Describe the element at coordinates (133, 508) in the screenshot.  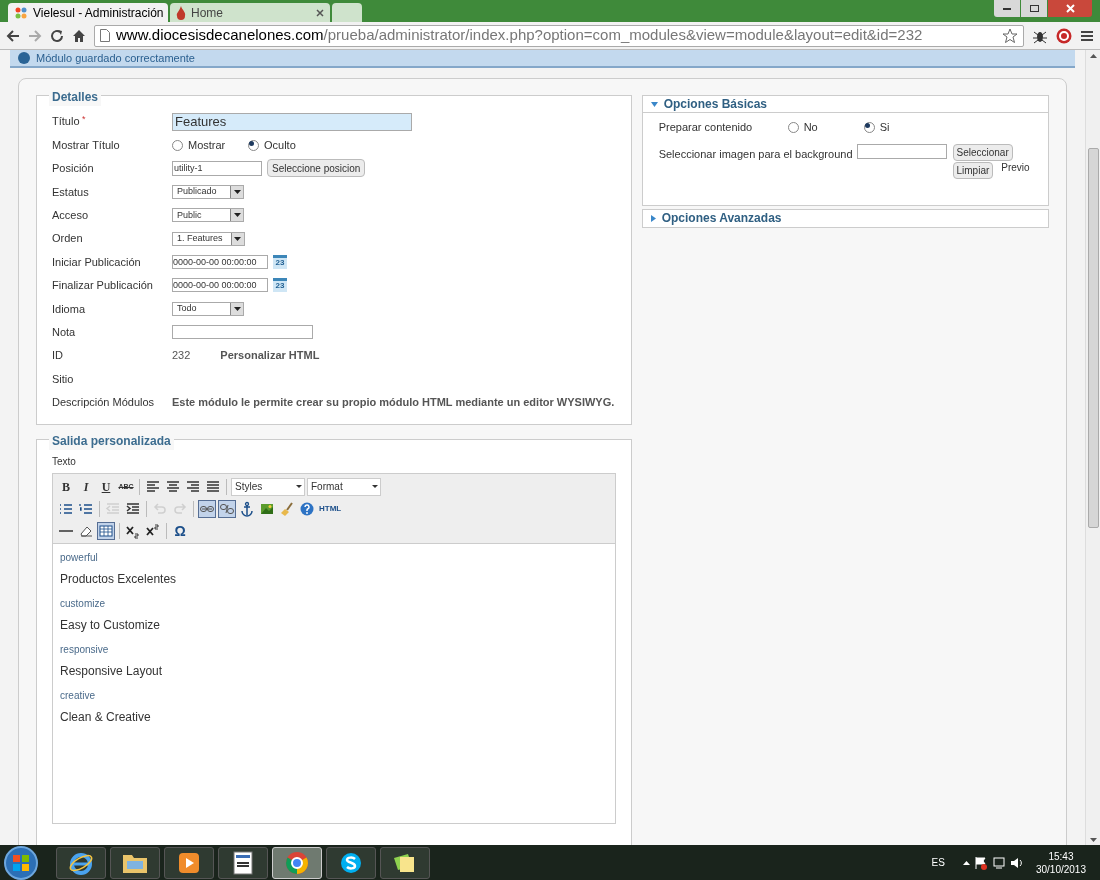
I see `indent-icon` at that location.